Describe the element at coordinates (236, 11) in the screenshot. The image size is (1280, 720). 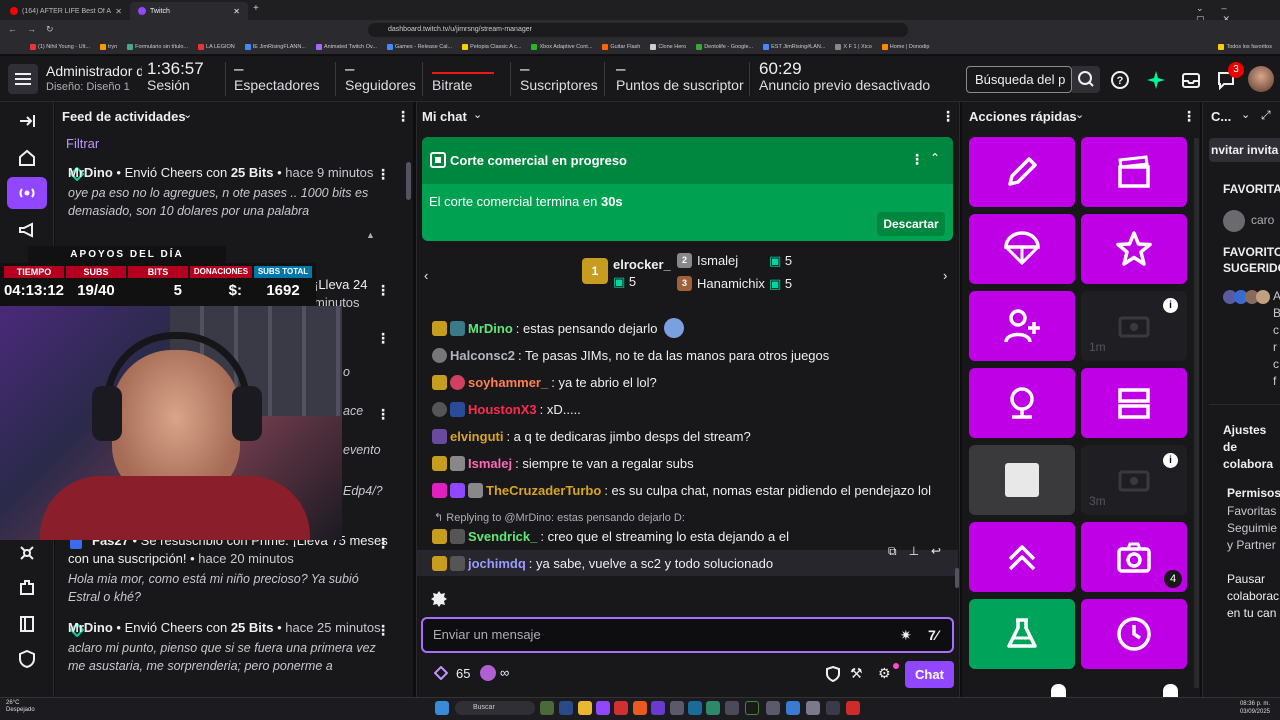
I see `close-tab-icon: ✕` at that location.